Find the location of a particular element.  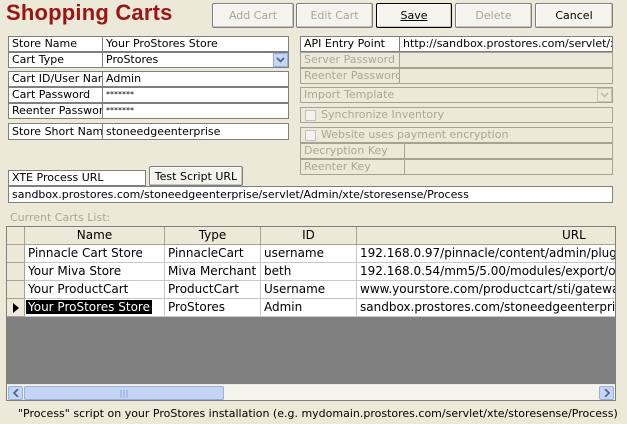

scroll-left-icon is located at coordinates (15, 393).